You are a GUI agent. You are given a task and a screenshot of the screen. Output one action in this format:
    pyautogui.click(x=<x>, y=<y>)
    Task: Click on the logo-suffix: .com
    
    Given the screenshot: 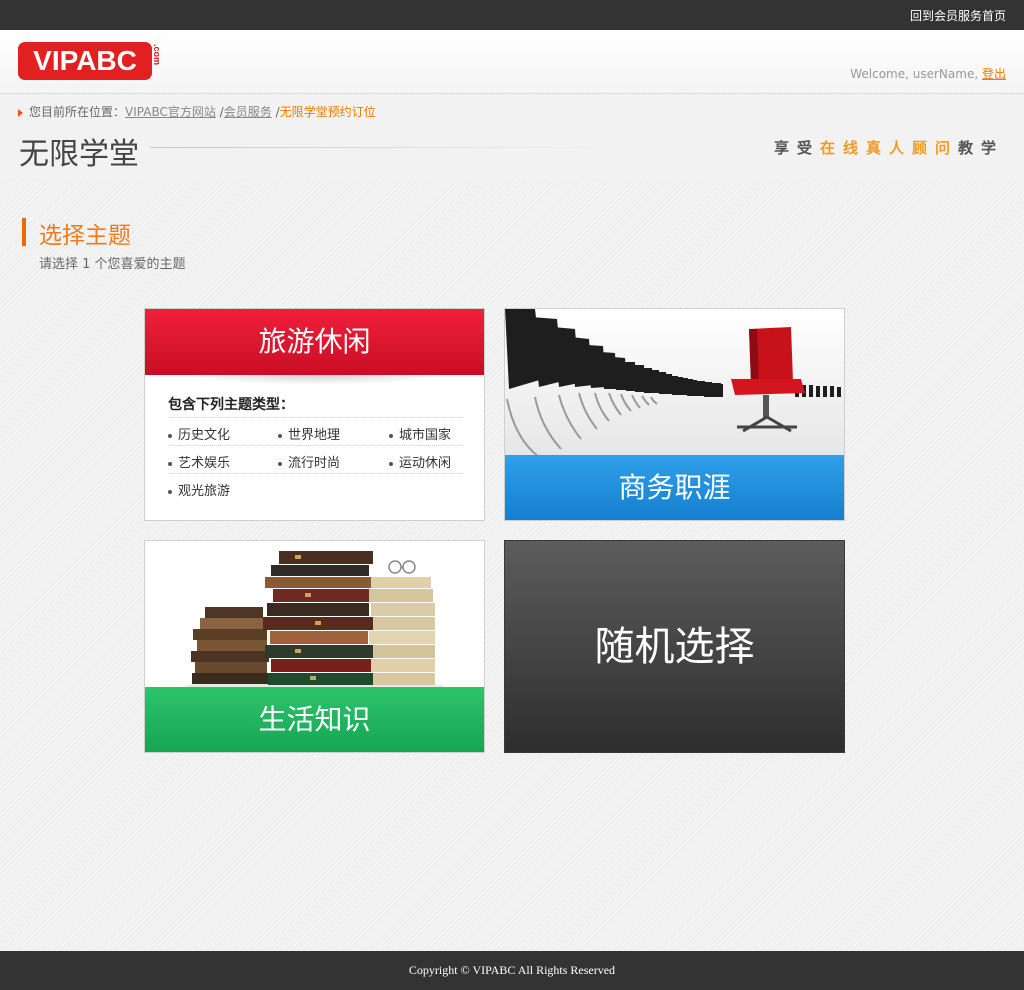 What is the action you would take?
    pyautogui.click(x=157, y=55)
    